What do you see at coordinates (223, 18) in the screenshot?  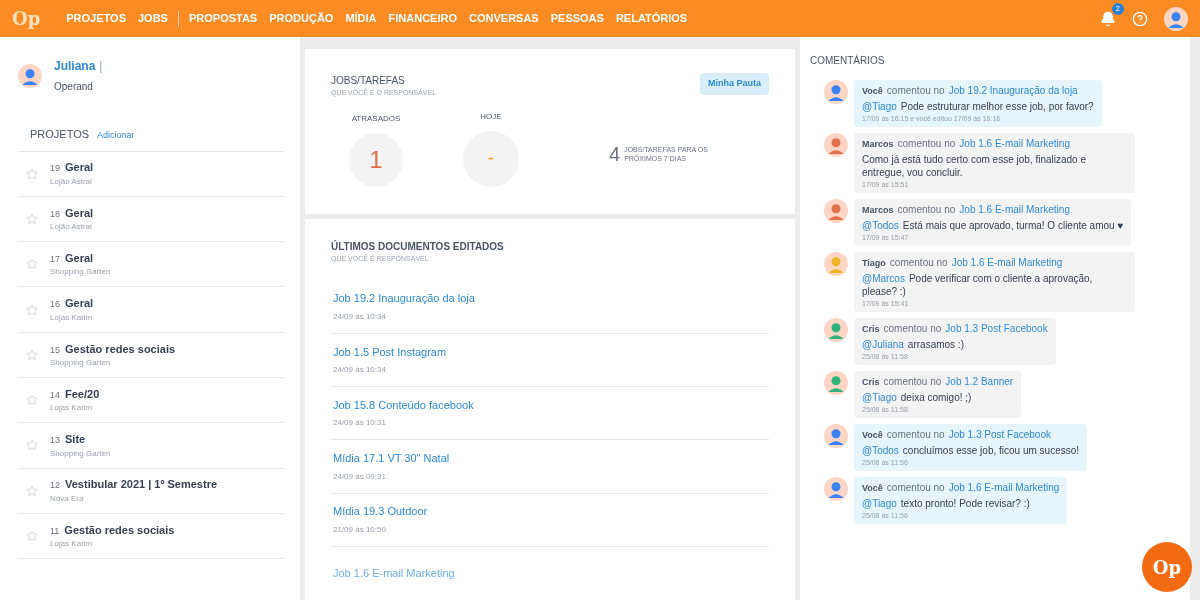 I see `nav-link: PROPOSTAS` at bounding box center [223, 18].